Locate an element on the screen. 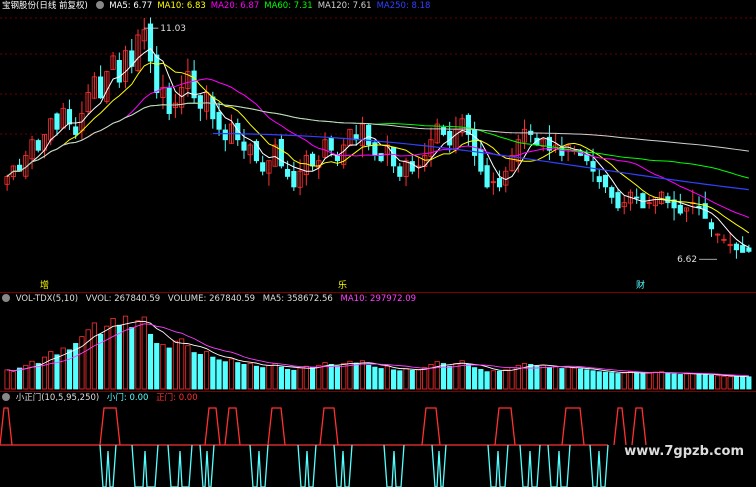 The height and width of the screenshot is (487, 756). event-marker: 乐 is located at coordinates (342, 285).